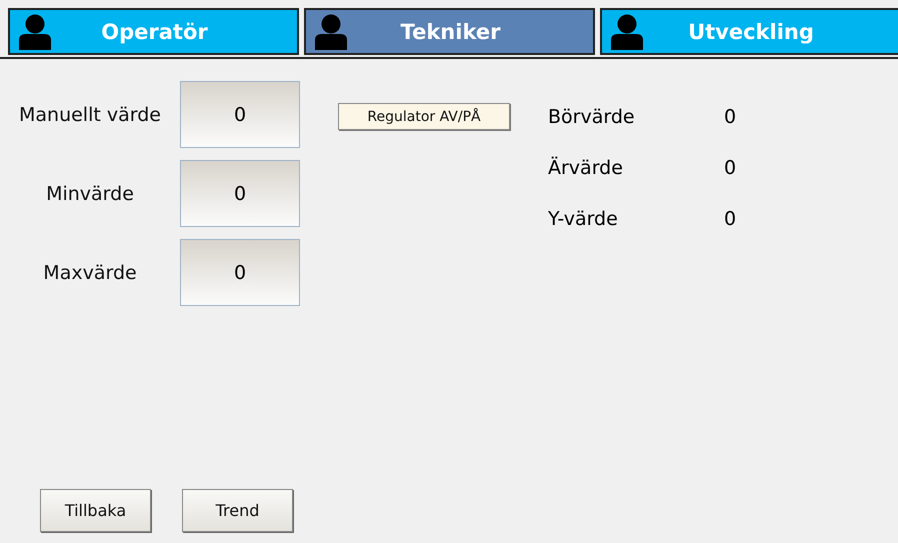  I want to click on nav-button: Tillbaka, so click(95, 510).